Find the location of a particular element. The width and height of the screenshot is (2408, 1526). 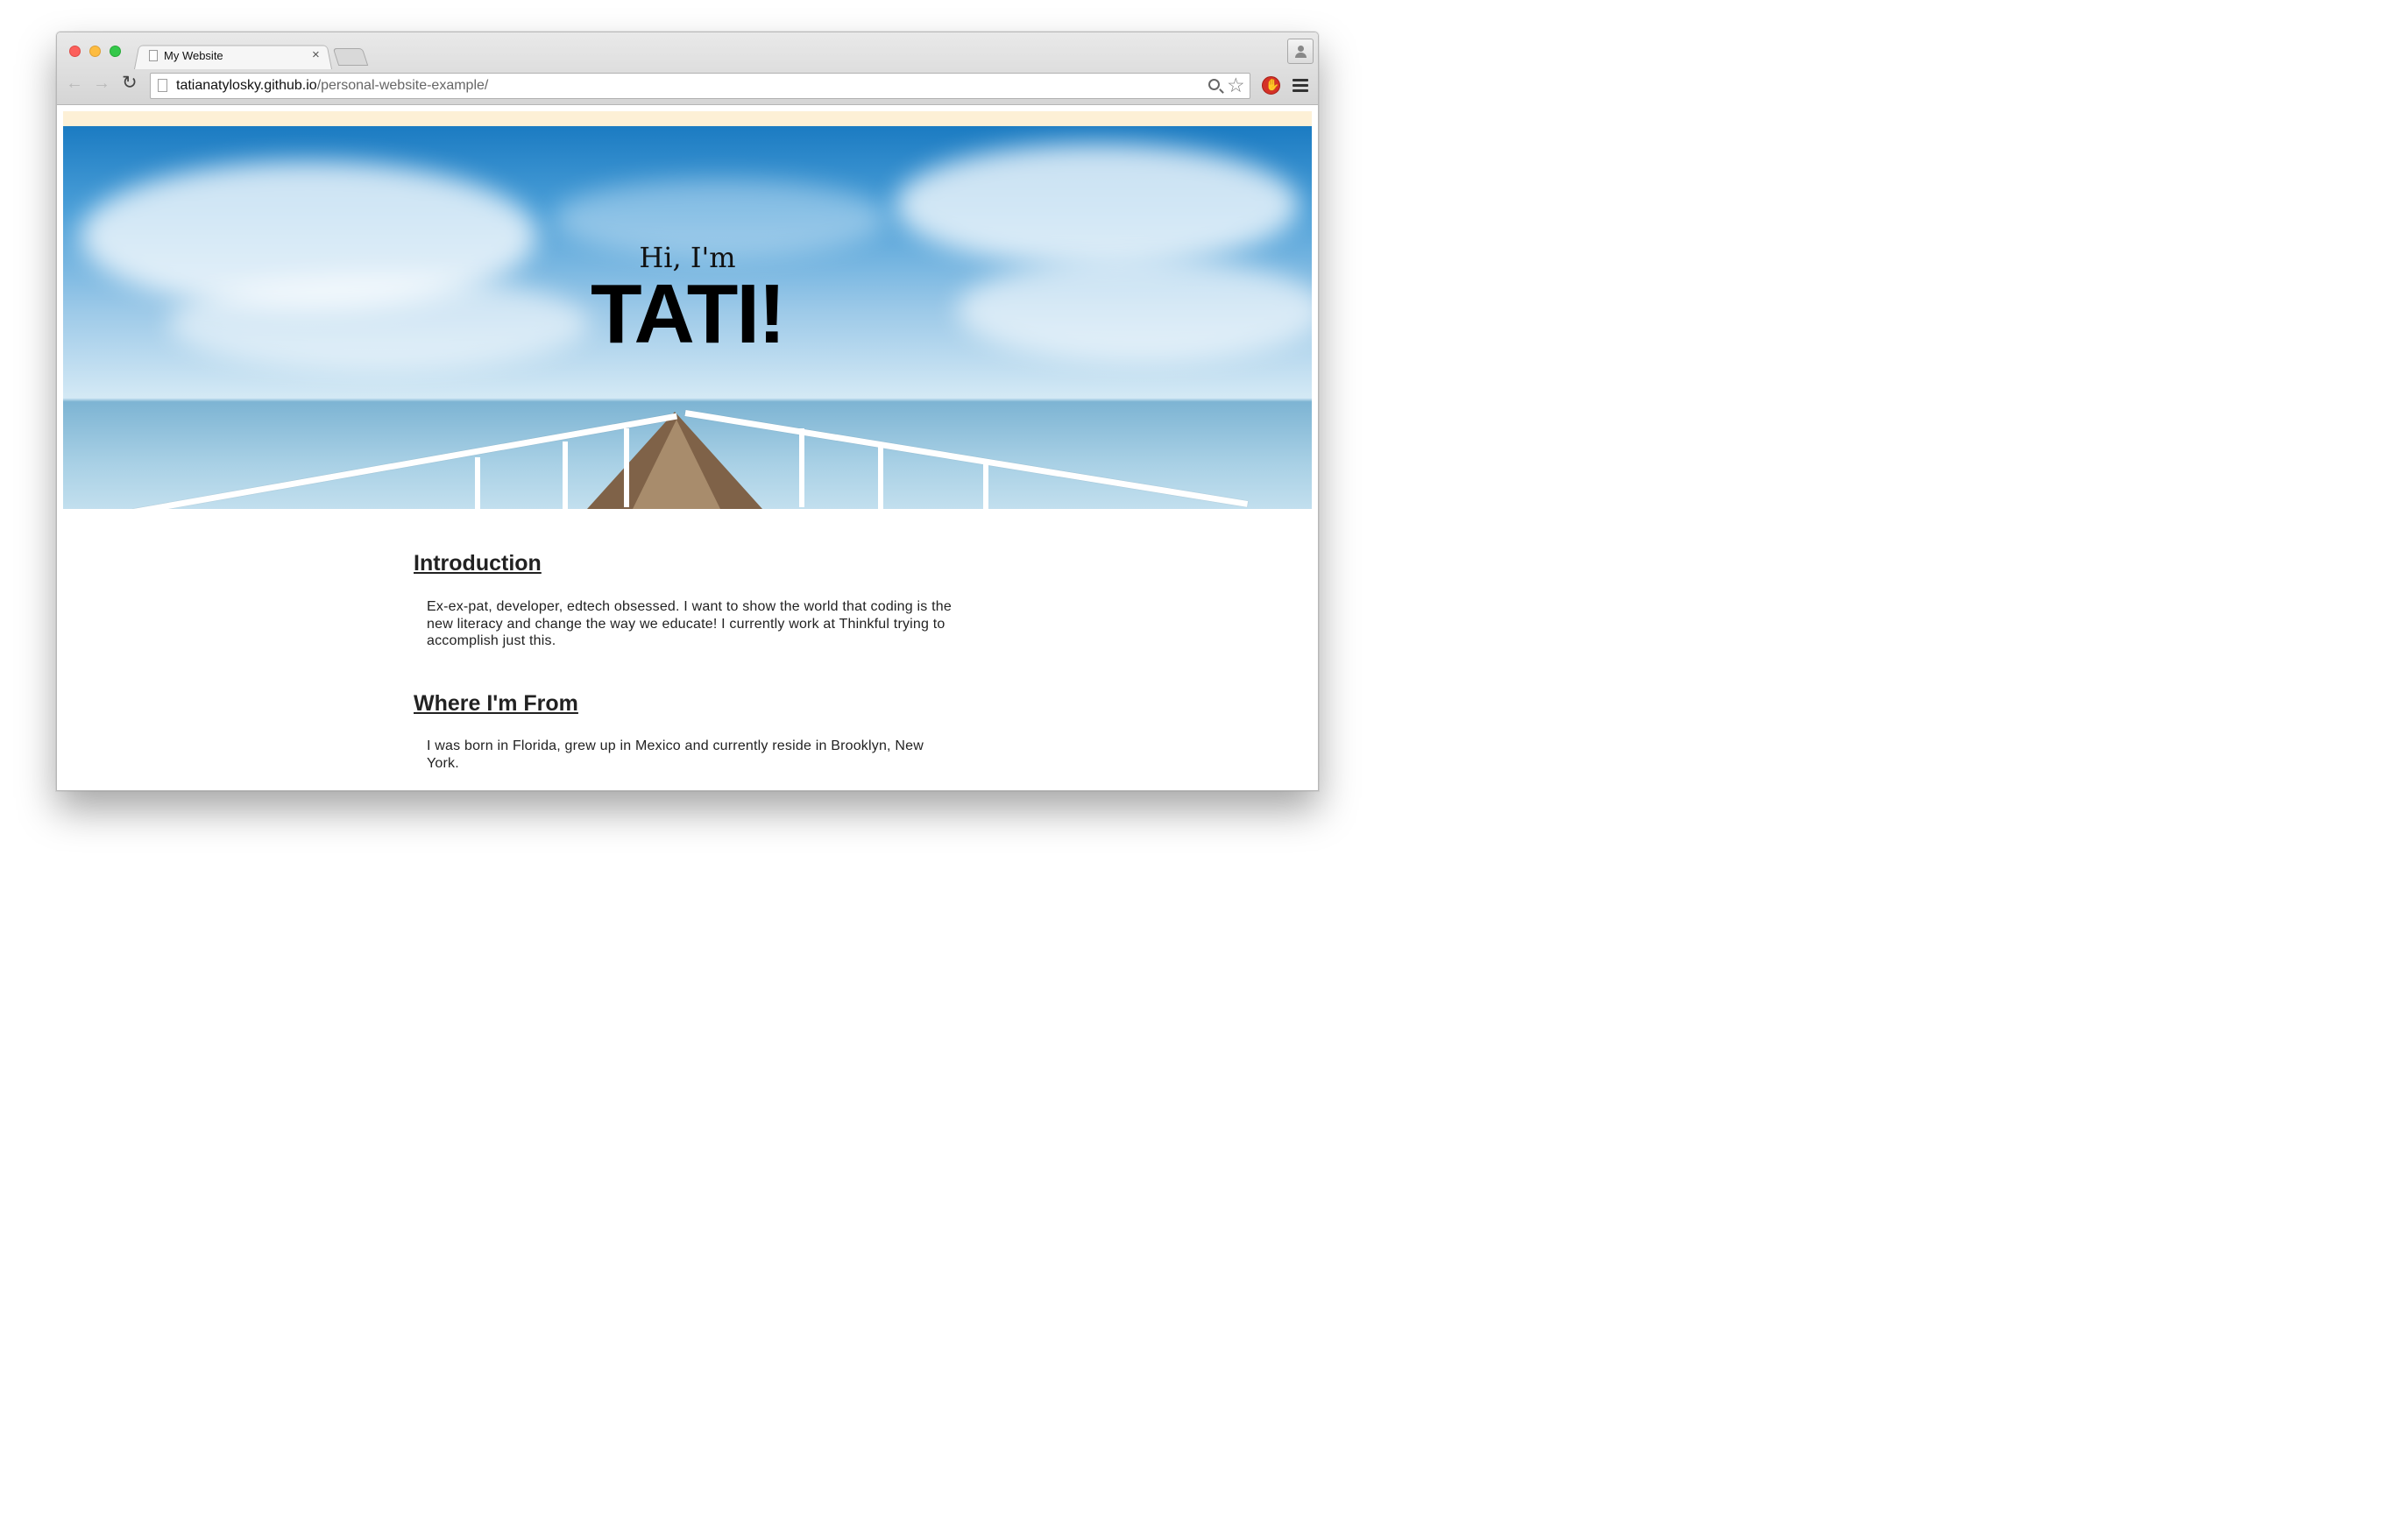

hero-banner: Hi, I'm TATI! is located at coordinates (687, 317).